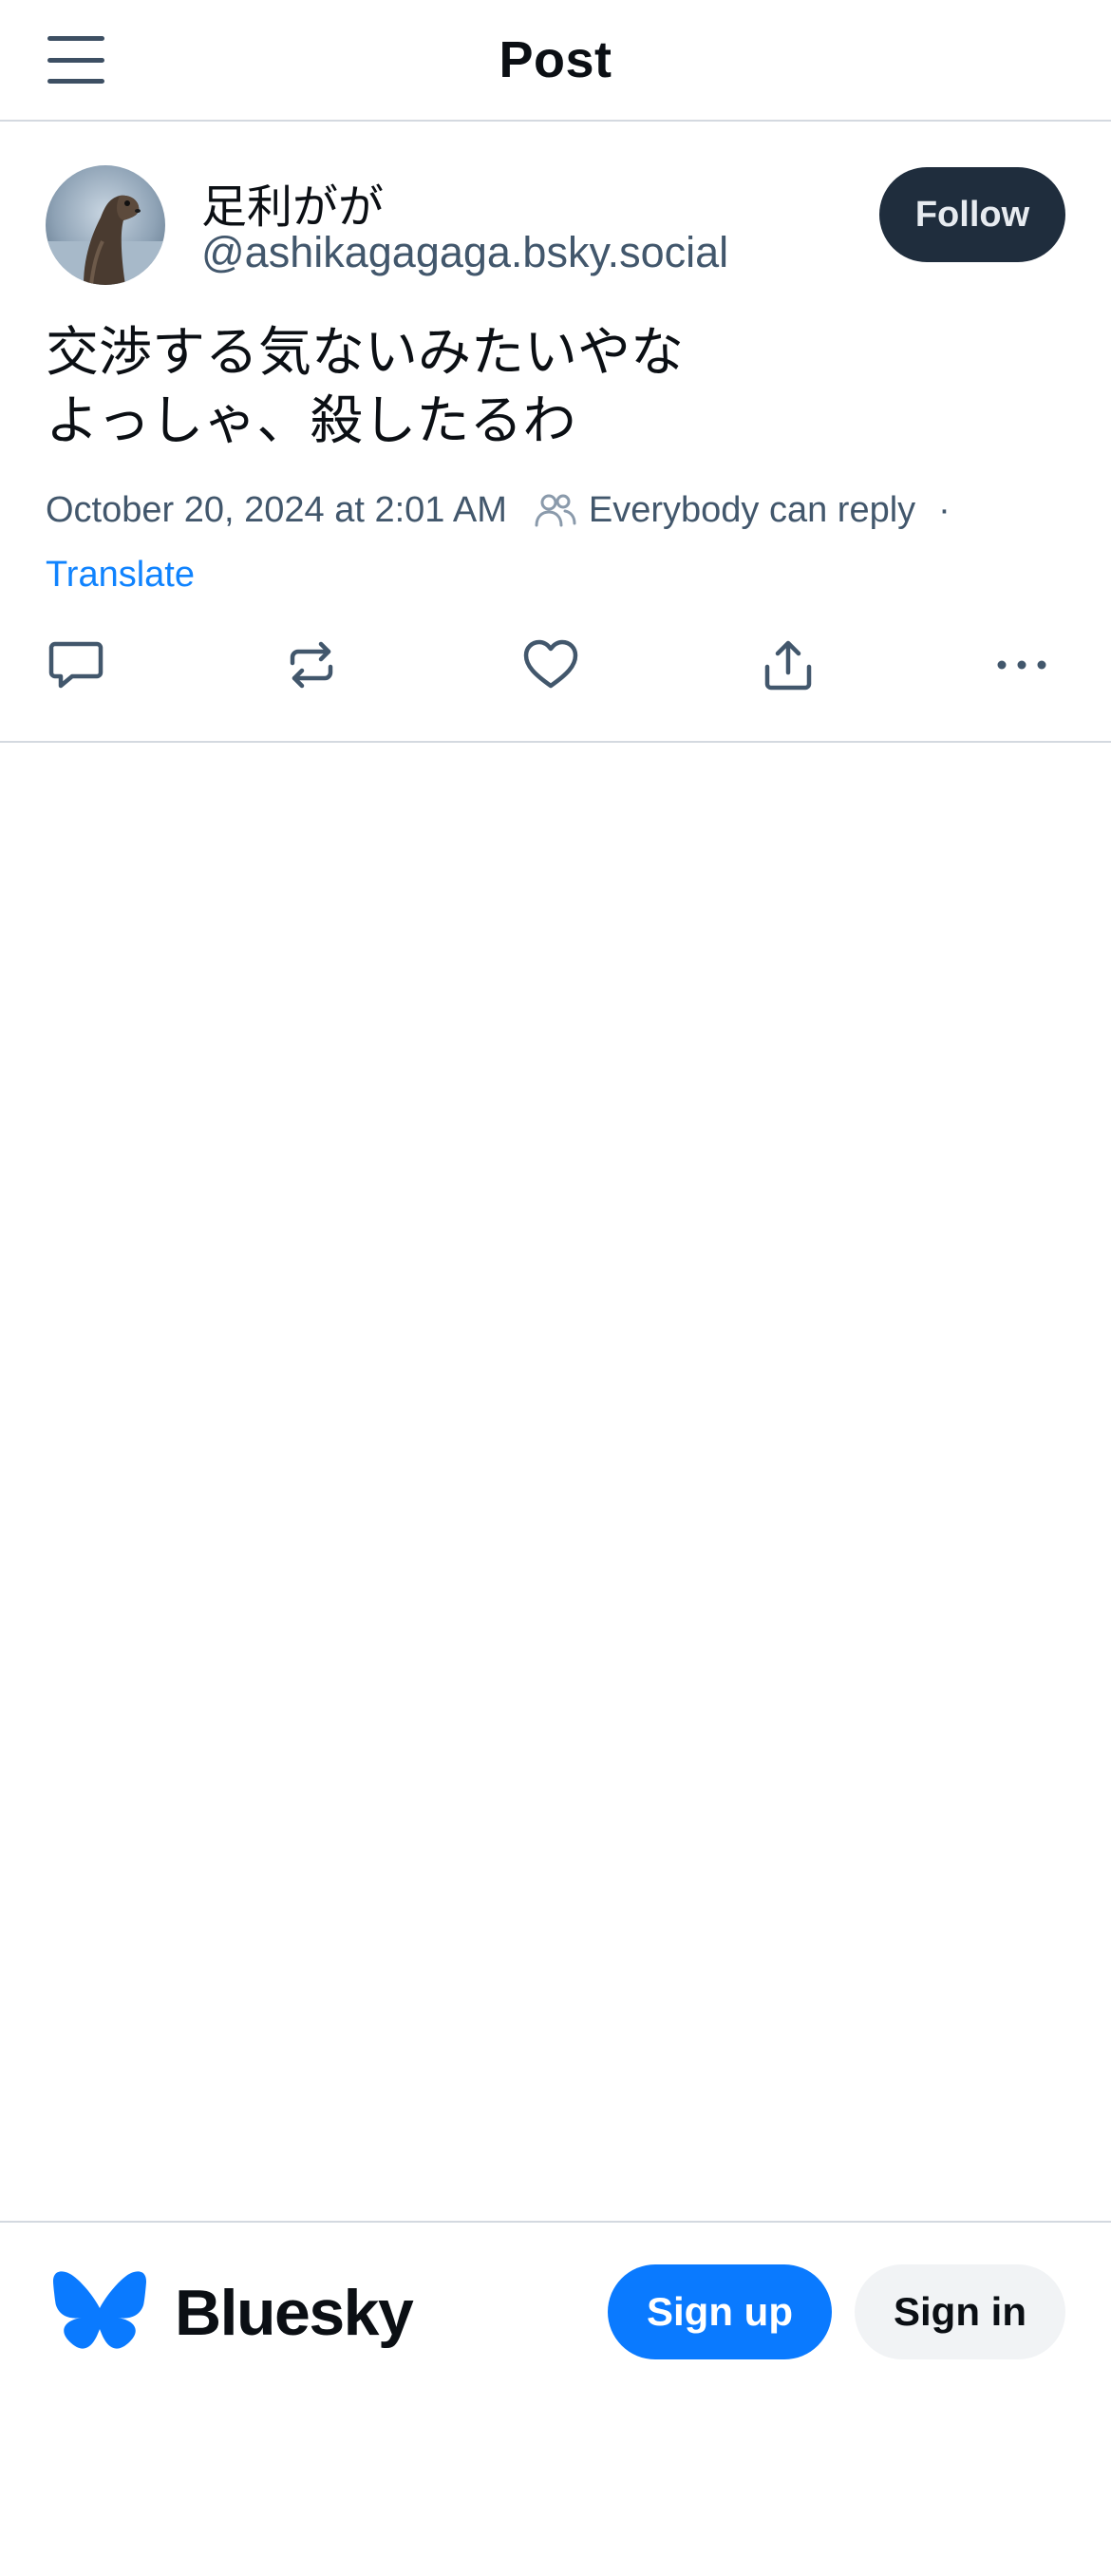 The height and width of the screenshot is (2576, 1111). What do you see at coordinates (464, 253) in the screenshot?
I see `author-handle: @ashikagagaga.bsky.social` at bounding box center [464, 253].